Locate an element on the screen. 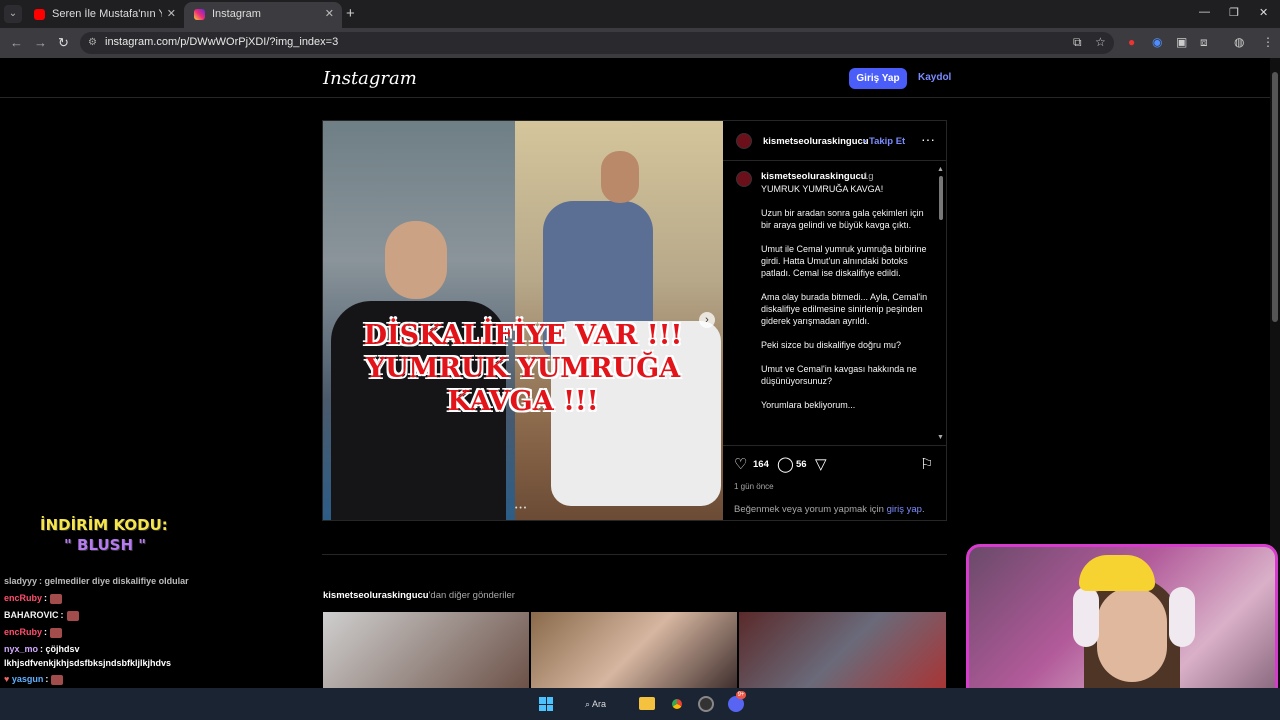 Image resolution: width=1280 pixels, height=720 pixels. new-tab-icon: + is located at coordinates (350, 13).